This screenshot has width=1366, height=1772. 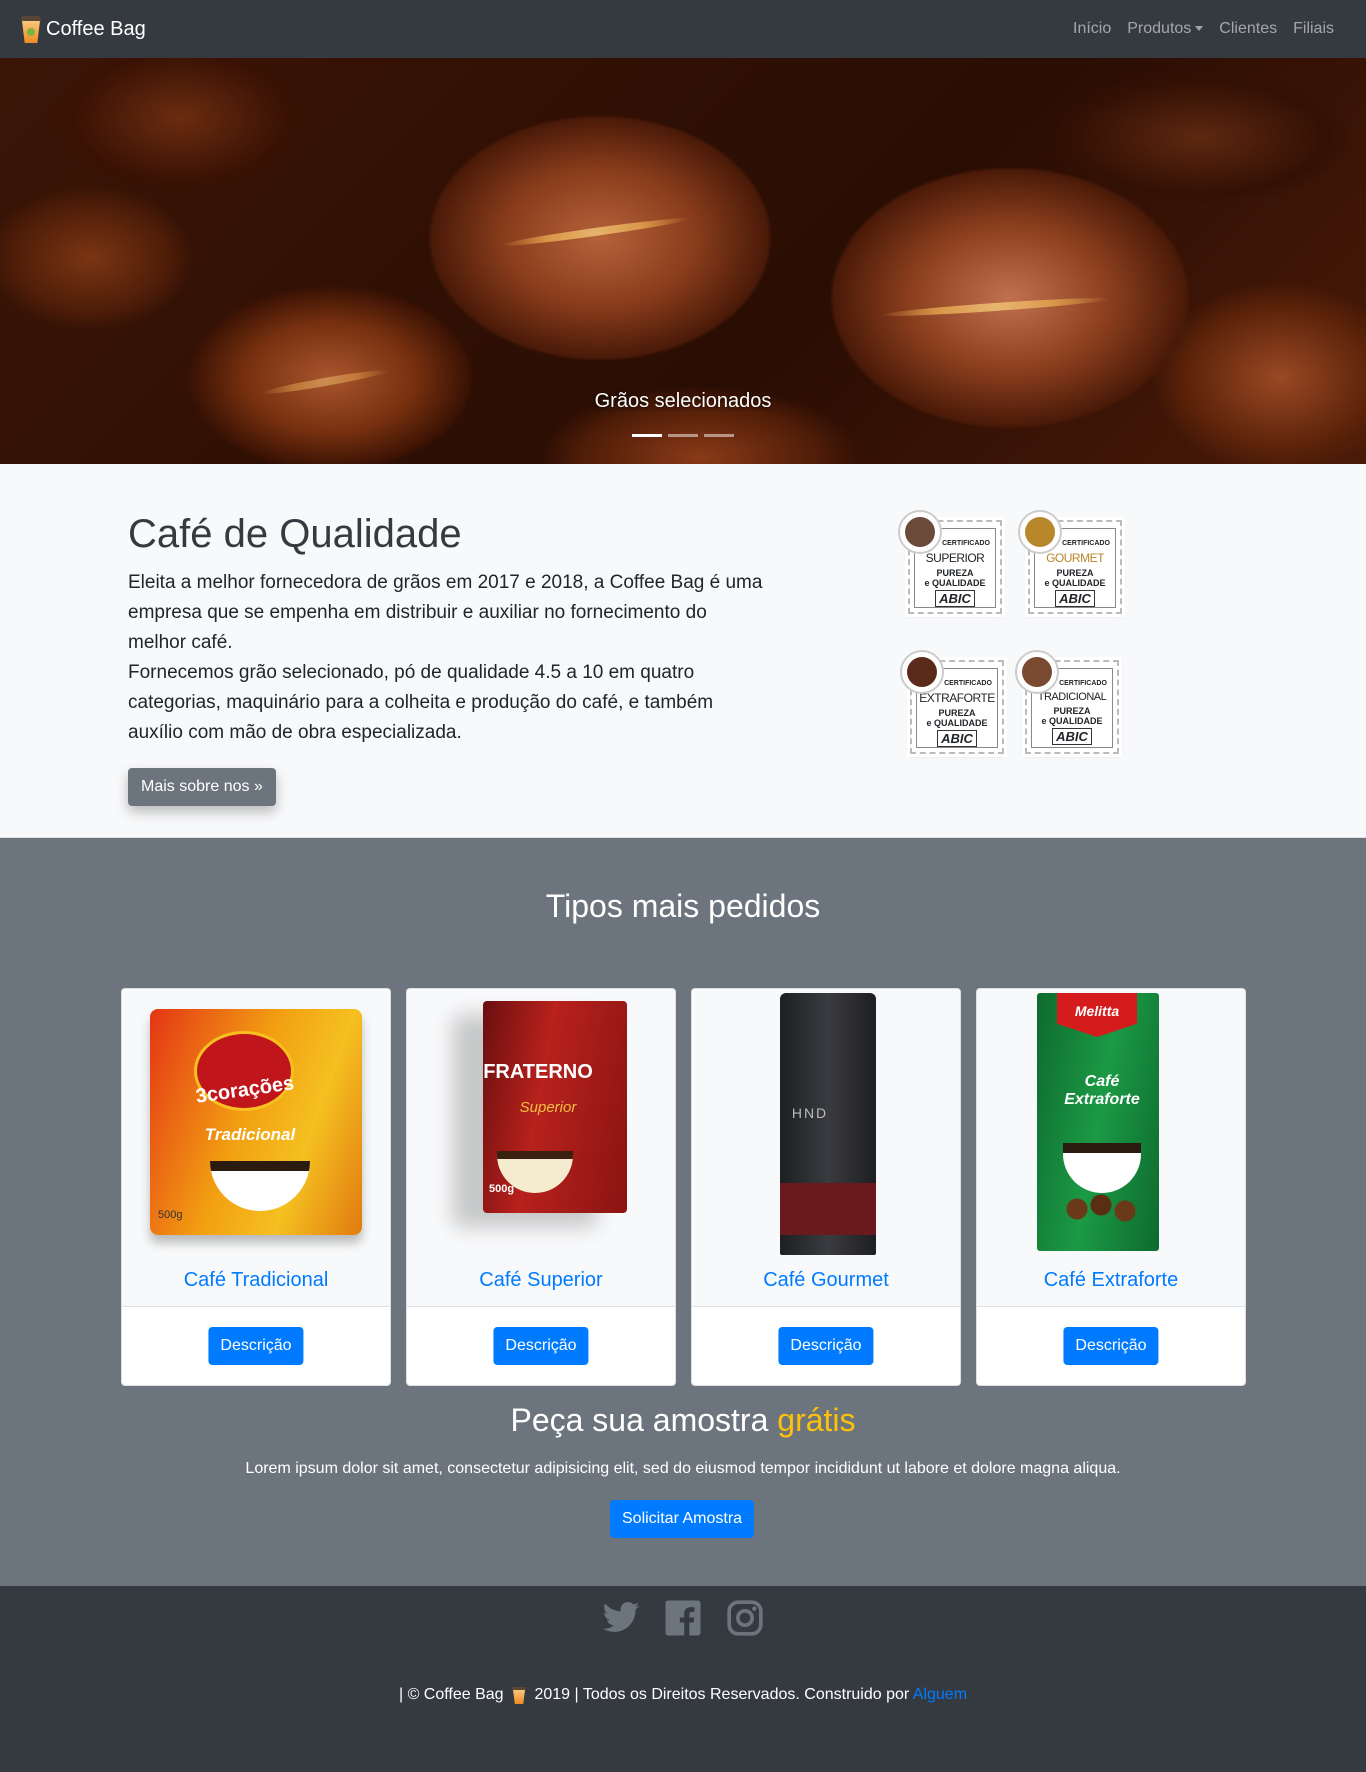 I want to click on product-image: FRATERNO Superior 500g, so click(x=541, y=1148).